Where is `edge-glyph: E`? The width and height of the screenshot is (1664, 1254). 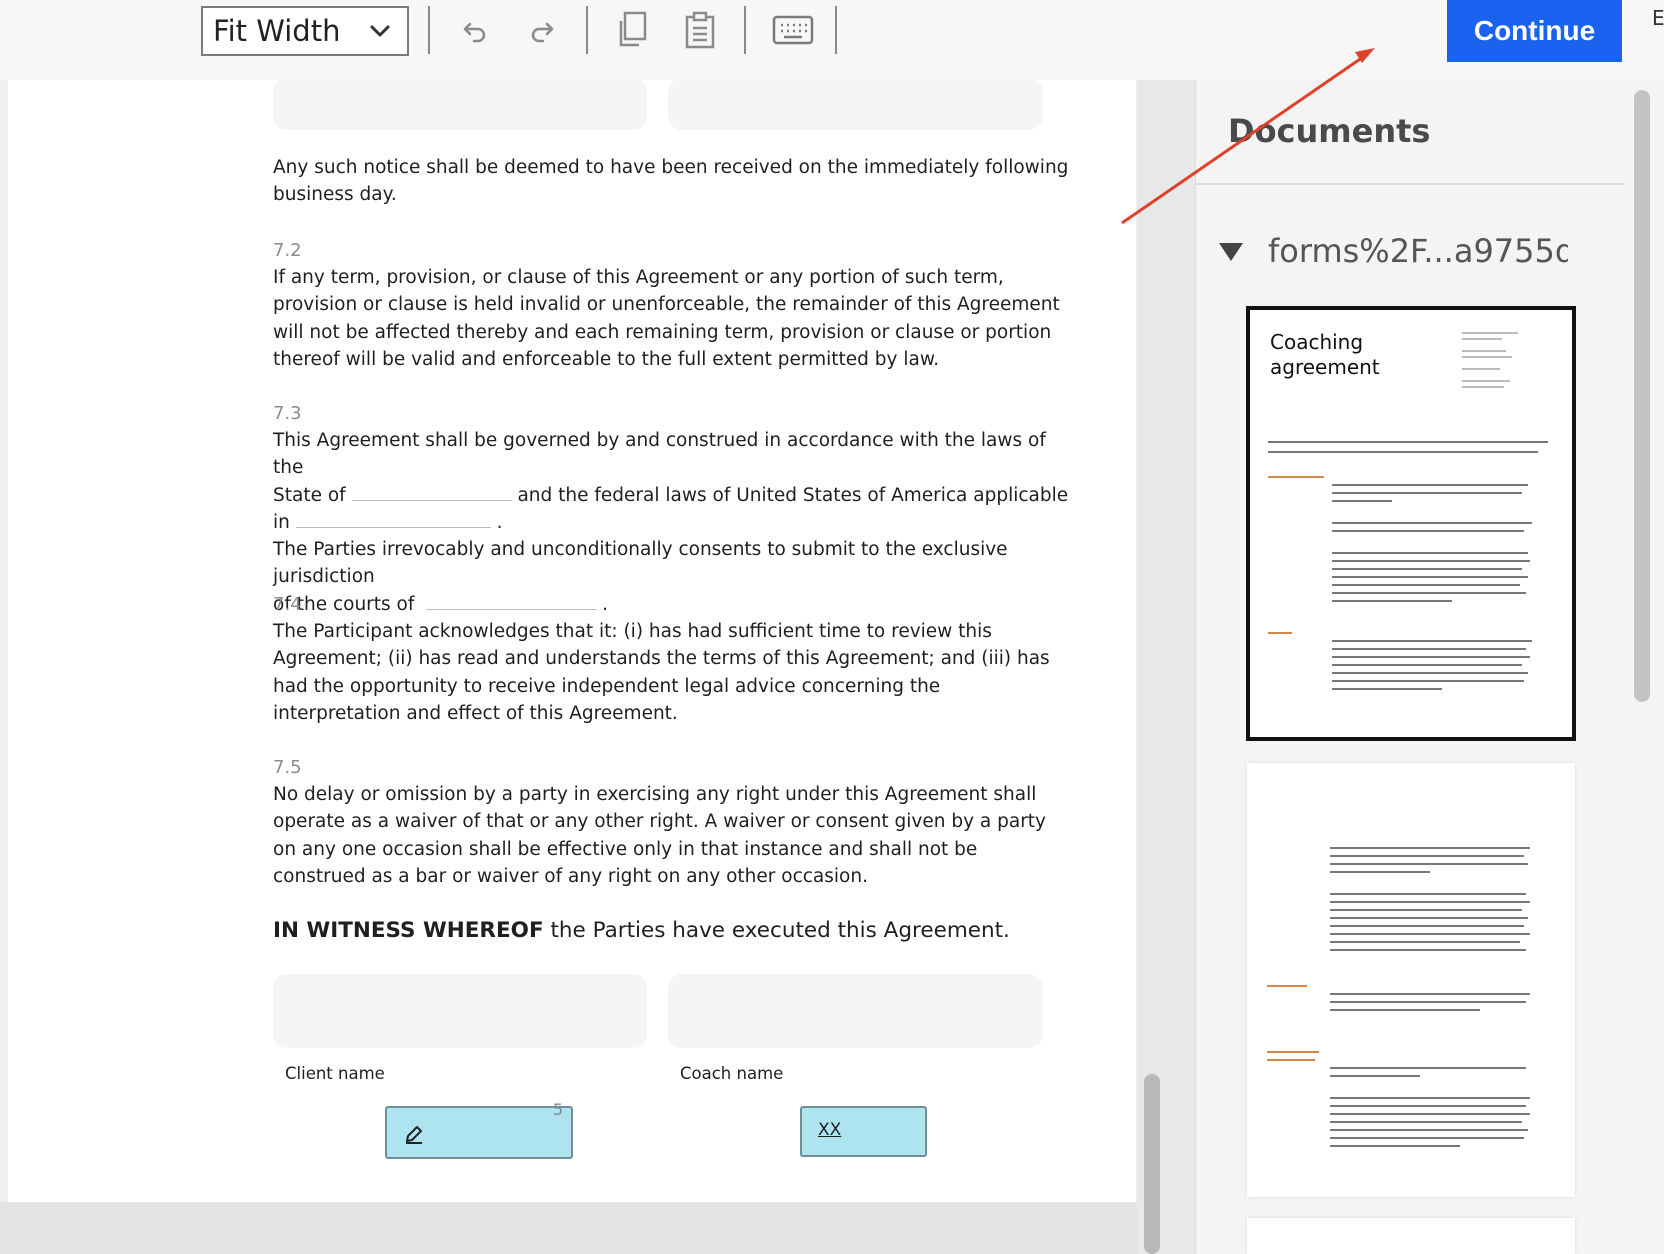 edge-glyph: E is located at coordinates (1658, 18).